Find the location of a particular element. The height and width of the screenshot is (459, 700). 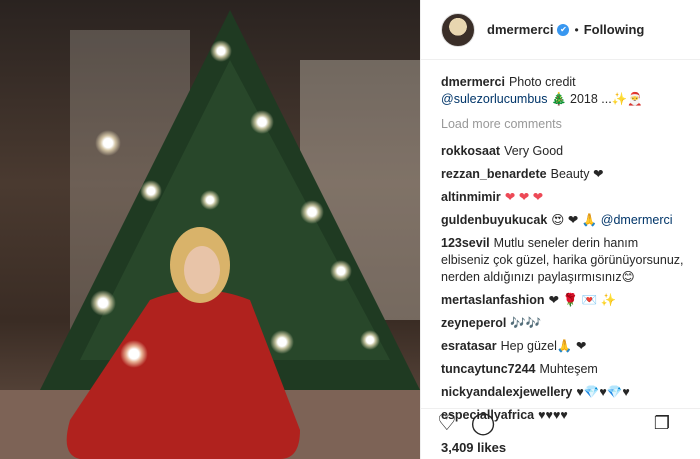

comment-mention: @dmermerci is located at coordinates (637, 220).